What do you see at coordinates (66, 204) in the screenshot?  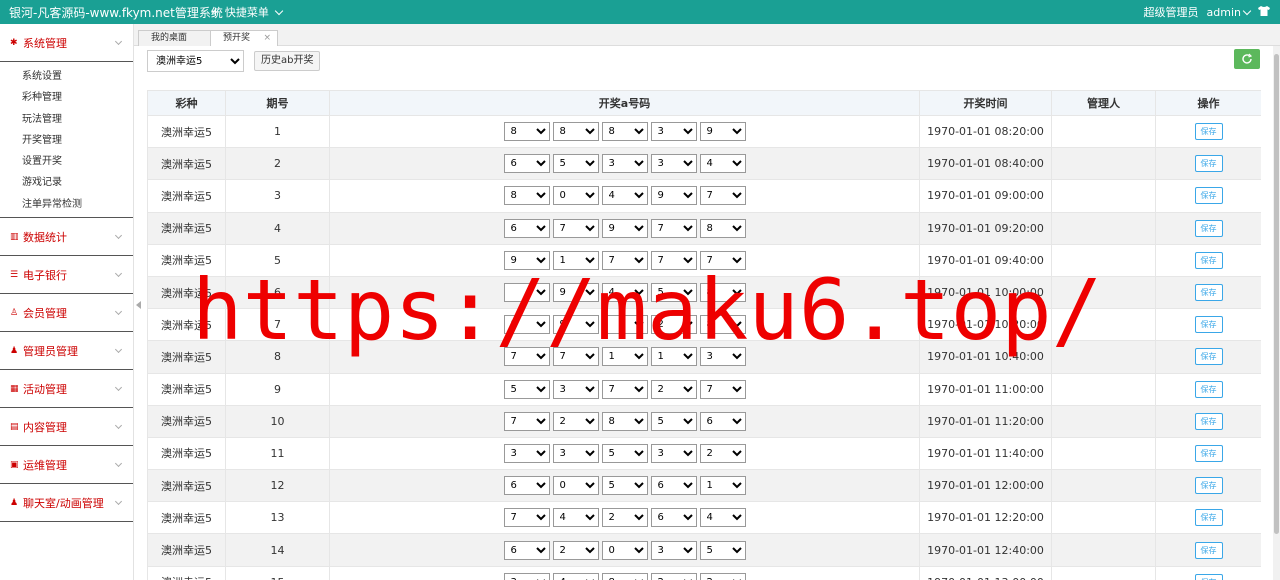 I see `sidebar-item: 注单异常检测` at bounding box center [66, 204].